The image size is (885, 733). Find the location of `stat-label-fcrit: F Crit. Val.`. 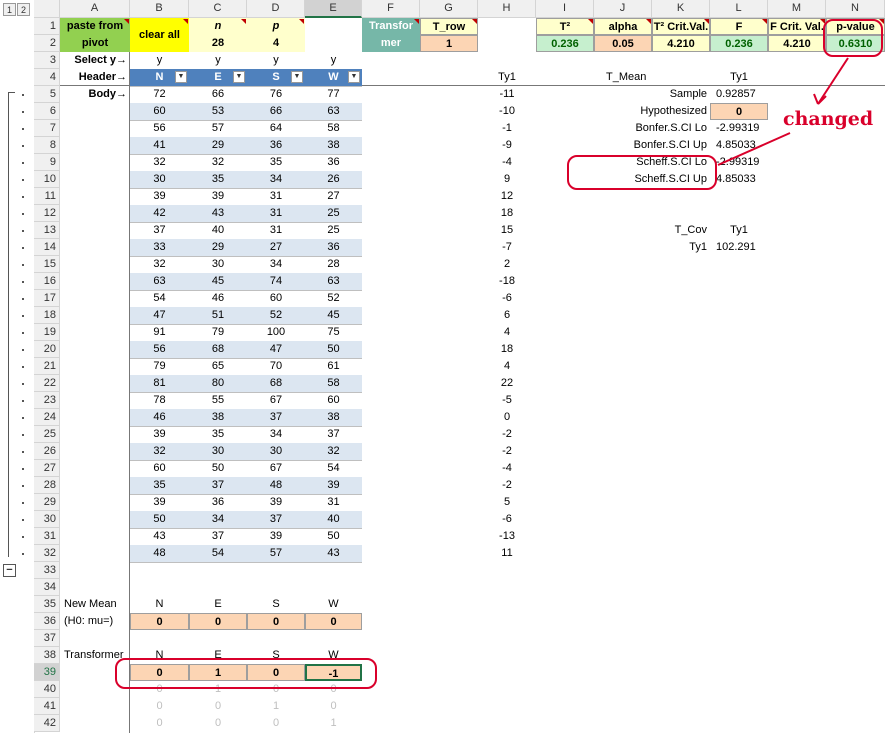

stat-label-fcrit: F Crit. Val. is located at coordinates (797, 26).